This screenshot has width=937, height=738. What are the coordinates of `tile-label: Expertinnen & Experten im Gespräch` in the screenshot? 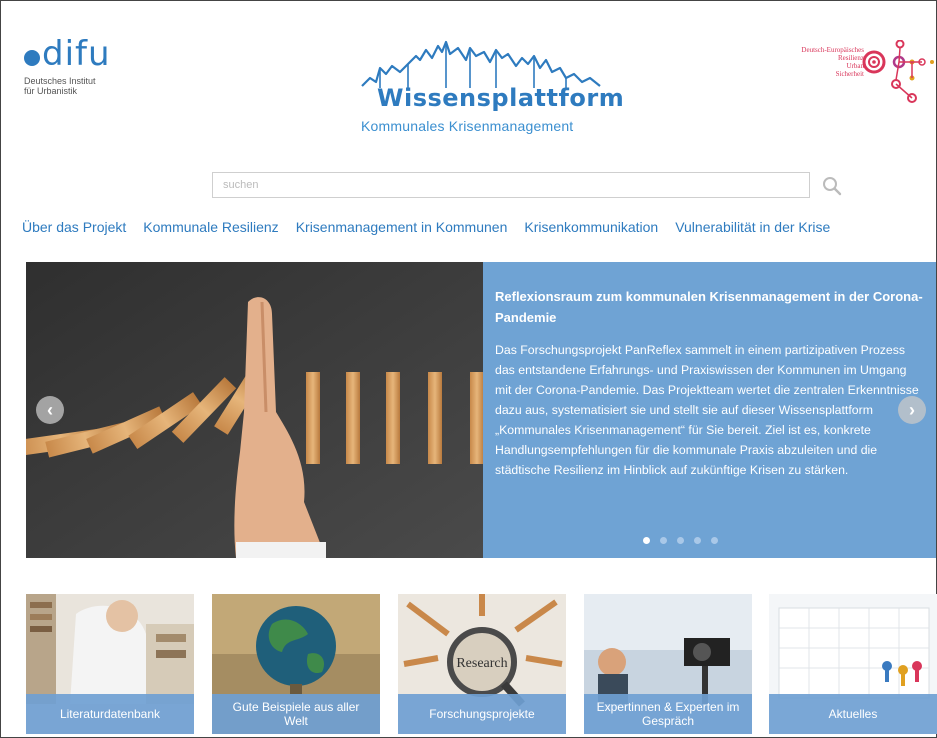 It's located at (668, 714).